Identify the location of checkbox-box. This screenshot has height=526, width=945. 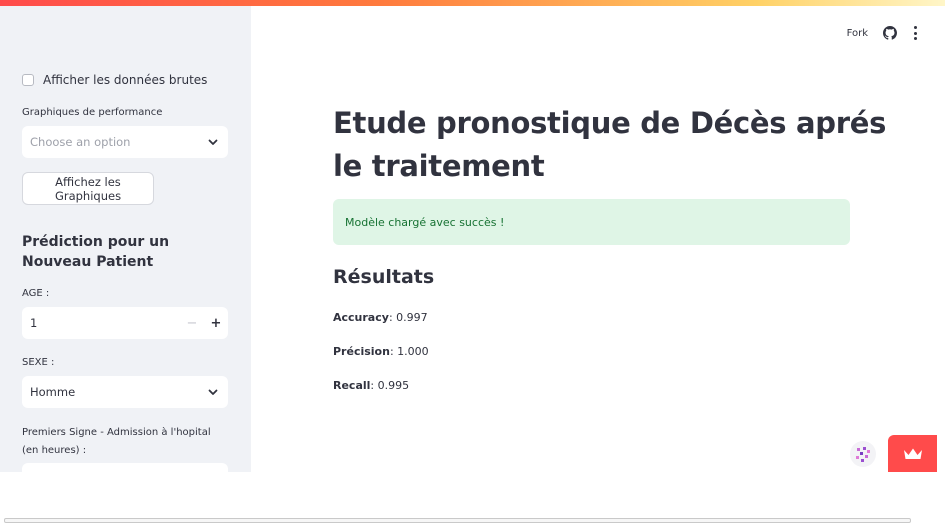
(28, 80).